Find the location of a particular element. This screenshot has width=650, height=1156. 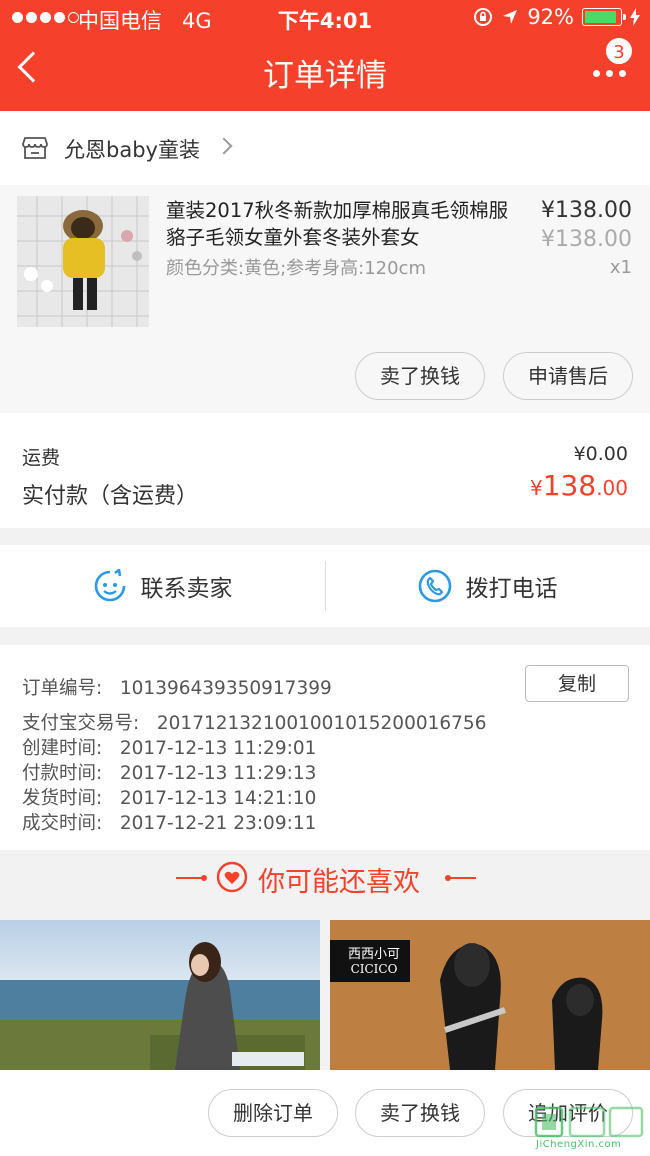

call-phone-label: 拨打电话 is located at coordinates (511, 589).